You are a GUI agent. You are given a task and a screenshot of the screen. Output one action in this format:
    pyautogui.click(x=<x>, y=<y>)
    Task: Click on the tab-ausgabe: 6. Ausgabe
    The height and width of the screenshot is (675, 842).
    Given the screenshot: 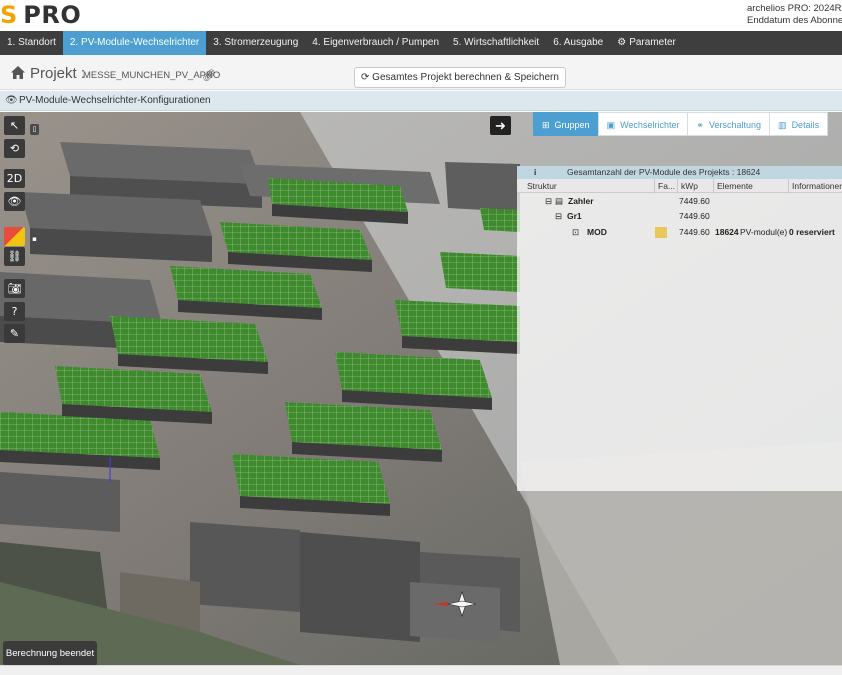 What is the action you would take?
    pyautogui.click(x=578, y=43)
    